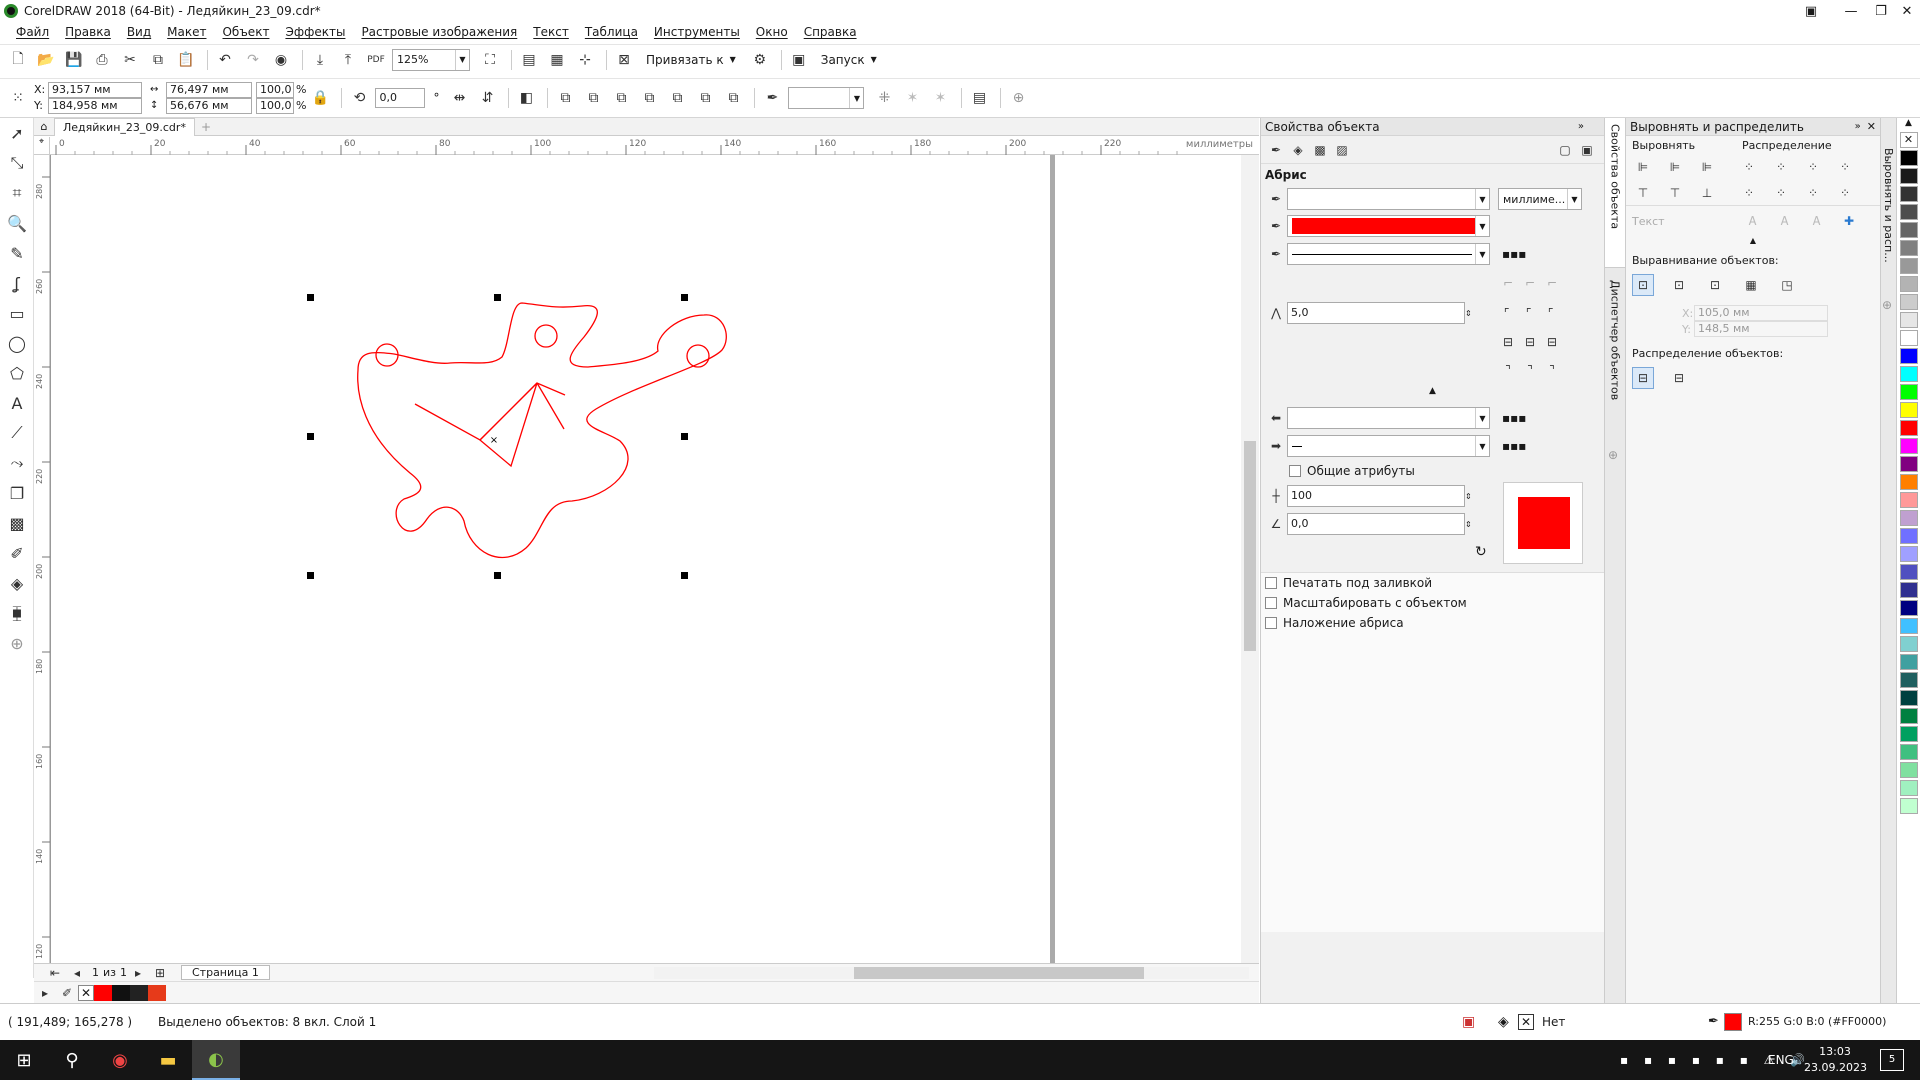 The width and height of the screenshot is (1920, 1080). What do you see at coordinates (431, 59) in the screenshot?
I see `zoom-combo: 125% ▼` at bounding box center [431, 59].